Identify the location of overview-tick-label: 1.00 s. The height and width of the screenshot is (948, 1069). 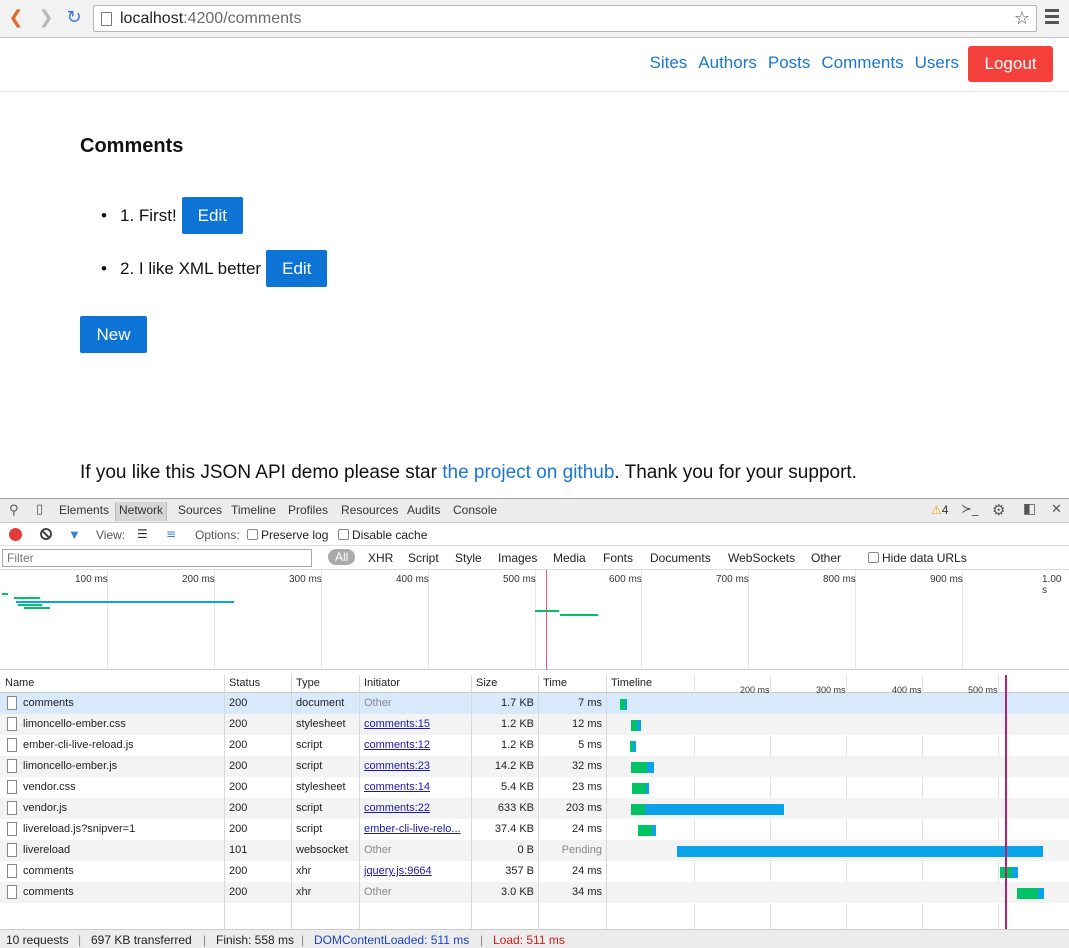
(1052, 585).